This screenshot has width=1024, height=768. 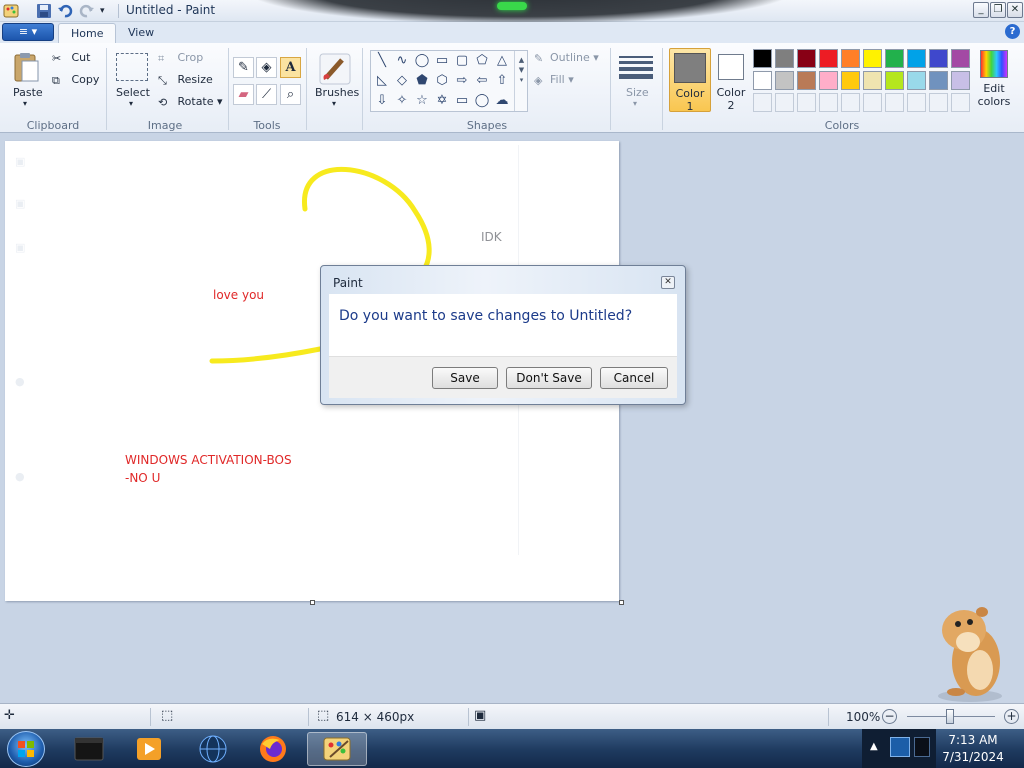 What do you see at coordinates (382, 61) in the screenshot?
I see `line-shape-icon: ╲` at bounding box center [382, 61].